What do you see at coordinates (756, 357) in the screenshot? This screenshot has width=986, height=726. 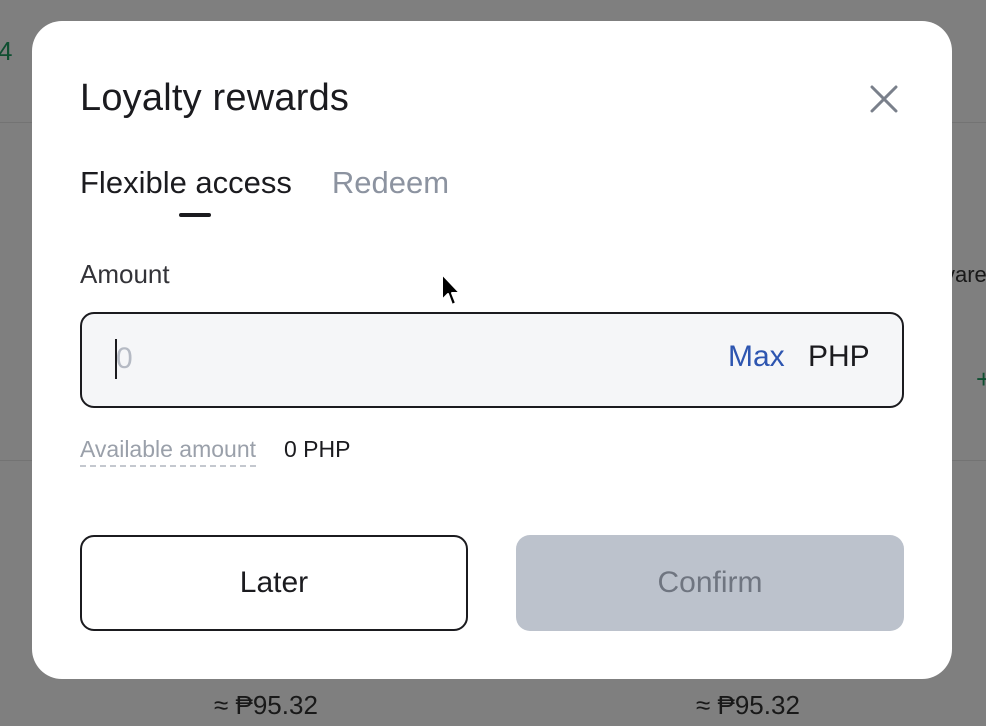 I see `max-button: Max` at bounding box center [756, 357].